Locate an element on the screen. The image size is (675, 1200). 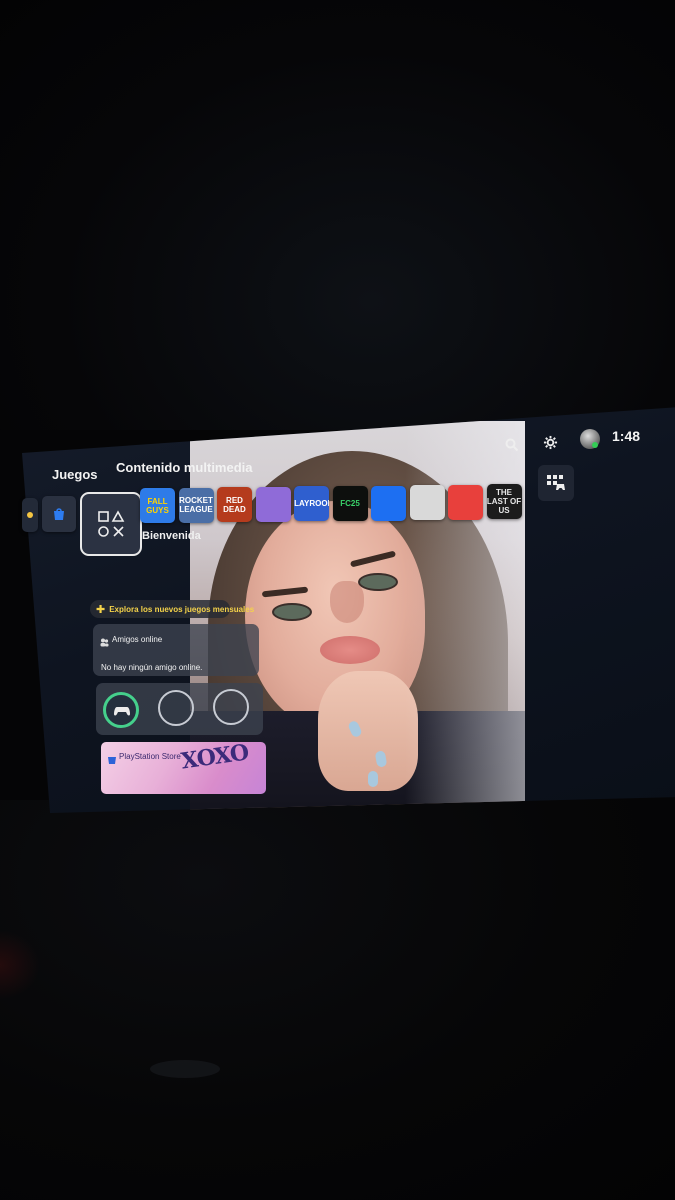
game-tile-label: THE LAST OF US is located at coordinates (504, 502).